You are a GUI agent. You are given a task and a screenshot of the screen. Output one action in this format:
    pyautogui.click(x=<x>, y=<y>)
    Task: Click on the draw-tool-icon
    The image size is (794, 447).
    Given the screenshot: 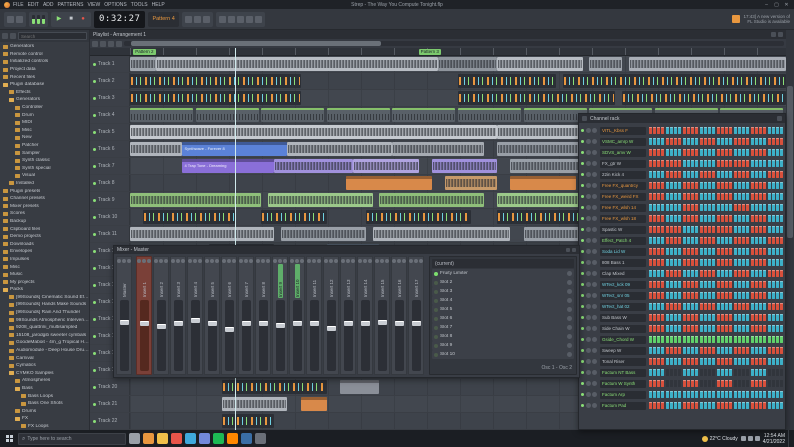 What is the action you would take?
    pyautogui.click(x=95, y=43)
    